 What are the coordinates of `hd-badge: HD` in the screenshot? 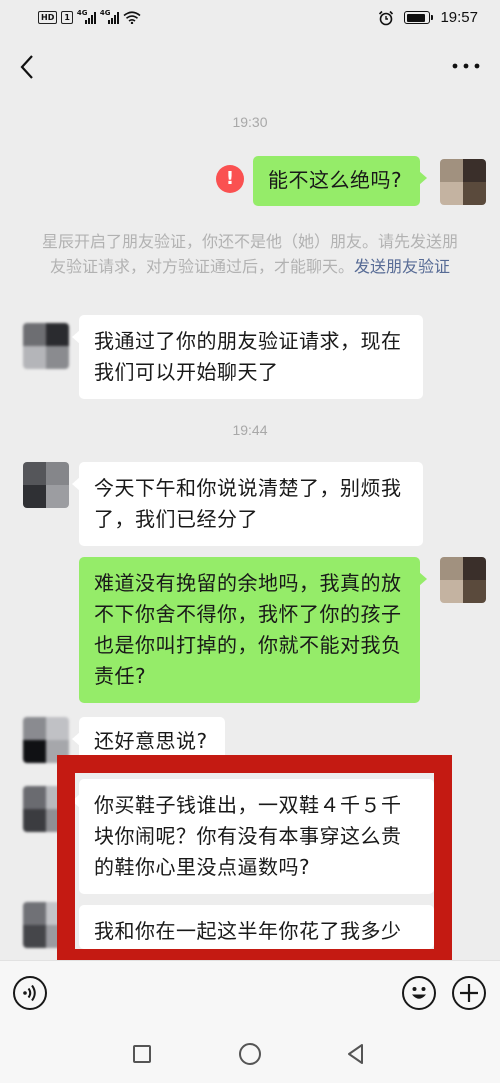 It's located at (48, 17).